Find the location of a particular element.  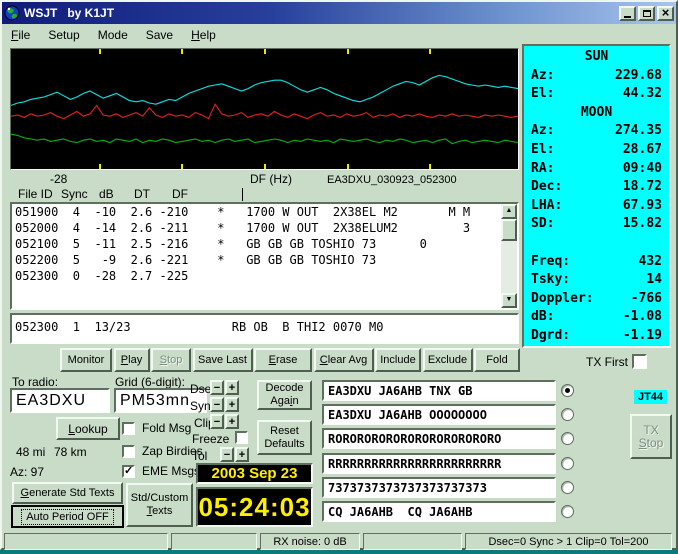

monitor-button: Monitor is located at coordinates (86, 360).